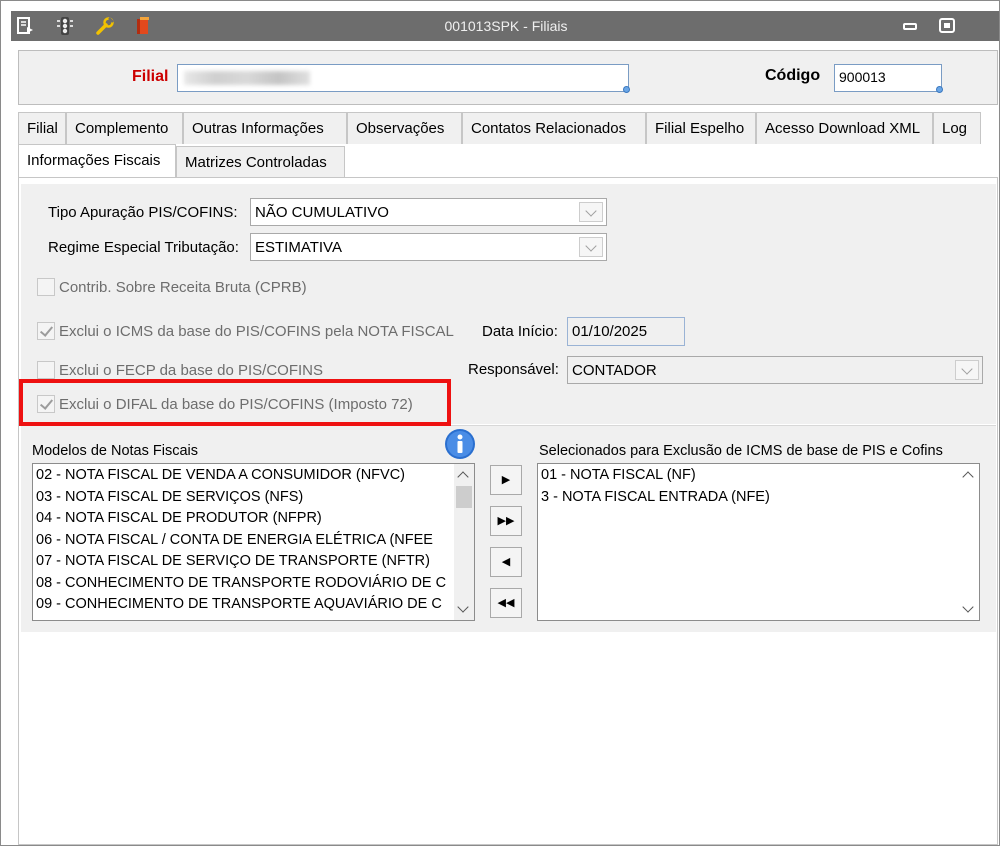  I want to click on tab-label: Matrizes Controladas, so click(256, 162).